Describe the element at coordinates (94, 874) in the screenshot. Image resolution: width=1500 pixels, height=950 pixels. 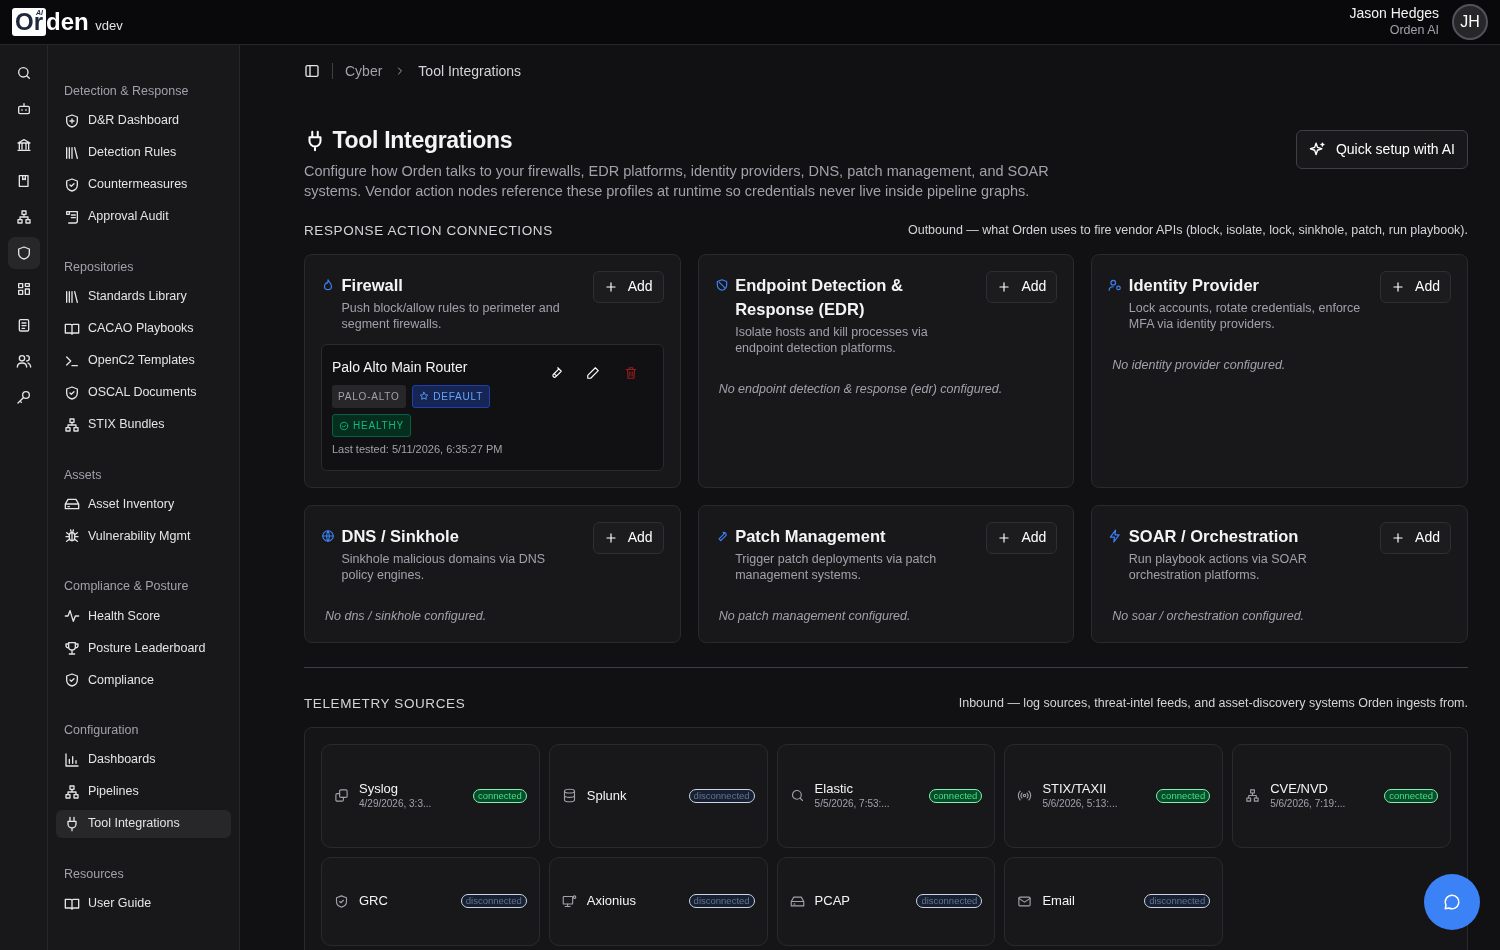
I see `sidebar-heading: Resources` at that location.